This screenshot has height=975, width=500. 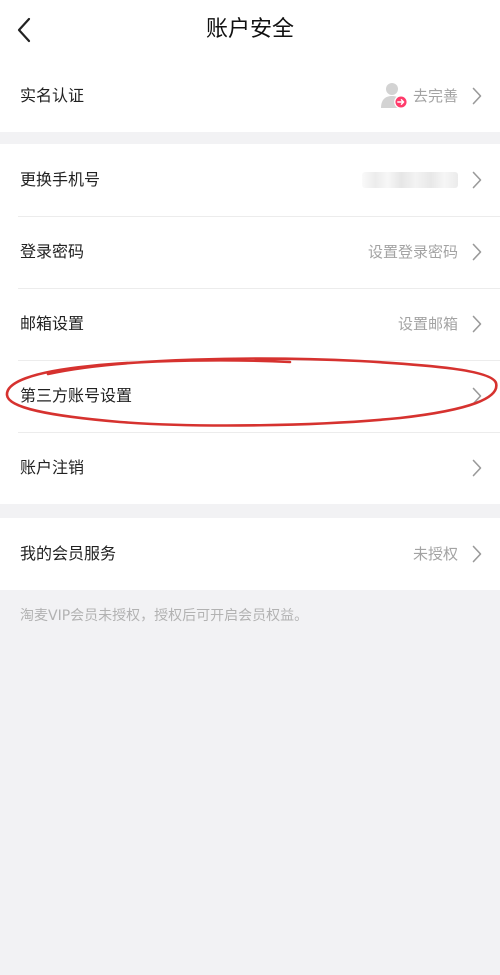 What do you see at coordinates (52, 95) in the screenshot?
I see `realname-label: 实名认证` at bounding box center [52, 95].